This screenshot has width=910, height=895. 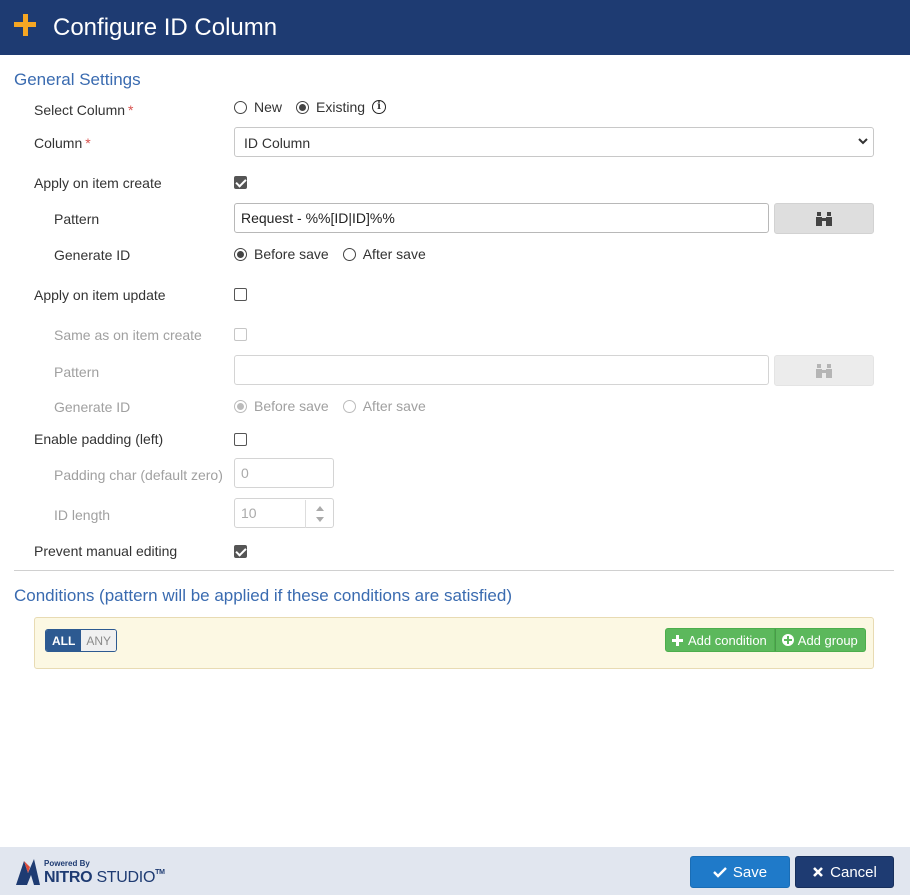 I want to click on dialog-title: Configure ID Column, so click(x=165, y=27).